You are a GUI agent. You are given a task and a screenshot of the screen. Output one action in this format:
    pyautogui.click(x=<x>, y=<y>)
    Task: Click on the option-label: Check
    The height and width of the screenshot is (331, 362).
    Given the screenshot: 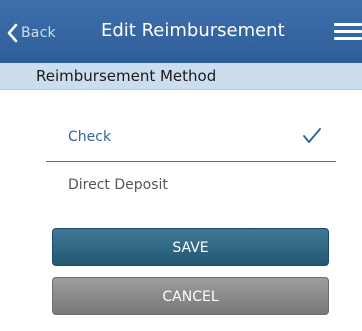 What is the action you would take?
    pyautogui.click(x=90, y=137)
    